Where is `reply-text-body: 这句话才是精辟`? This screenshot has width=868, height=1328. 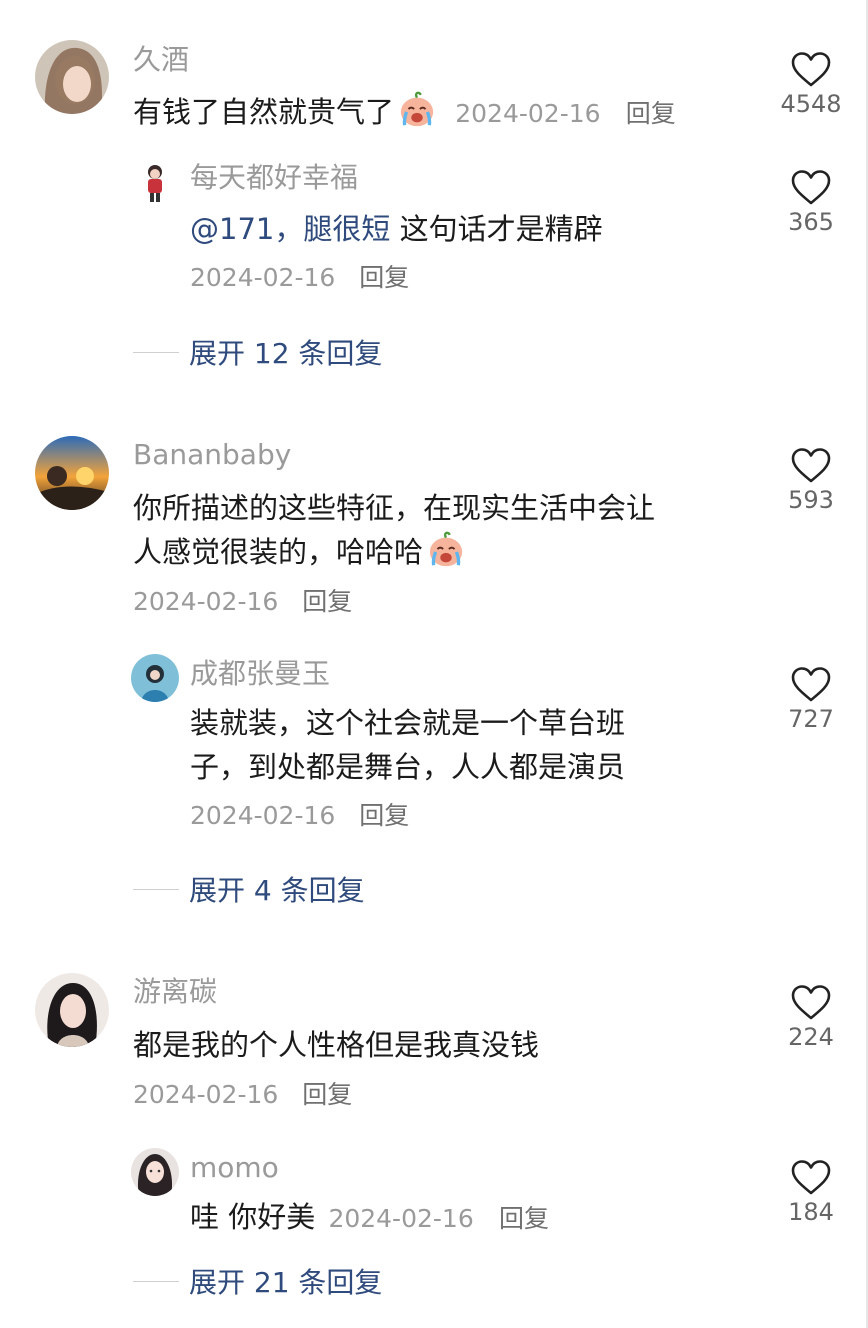 reply-text-body: 这句话才是精辟 is located at coordinates (501, 229).